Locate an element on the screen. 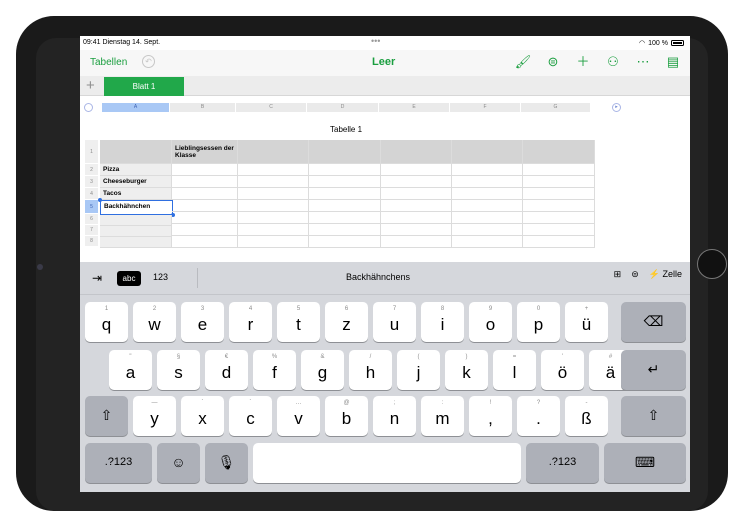 The height and width of the screenshot is (511, 739). key-i: 8i is located at coordinates (442, 322).